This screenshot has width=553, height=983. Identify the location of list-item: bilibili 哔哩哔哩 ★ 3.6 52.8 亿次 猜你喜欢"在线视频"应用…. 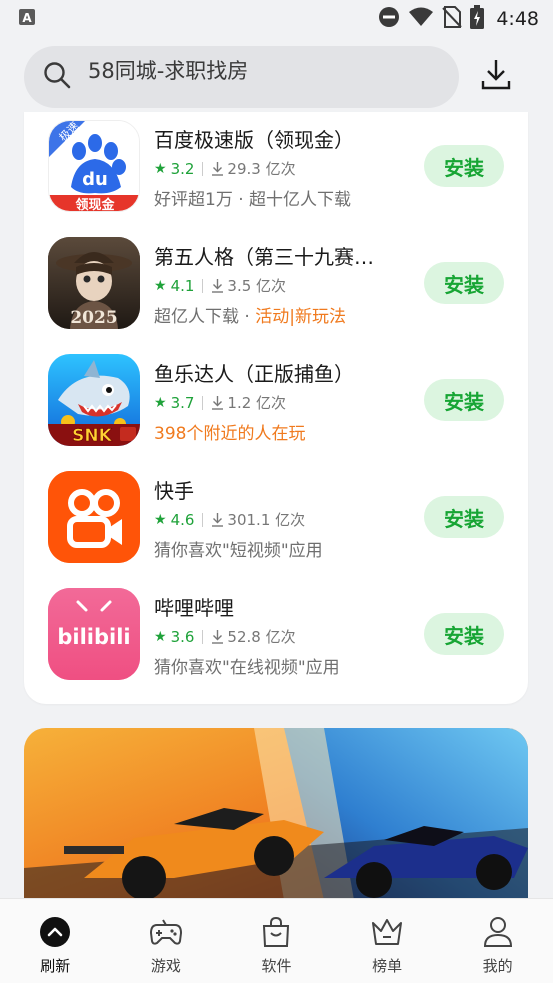
(276, 638).